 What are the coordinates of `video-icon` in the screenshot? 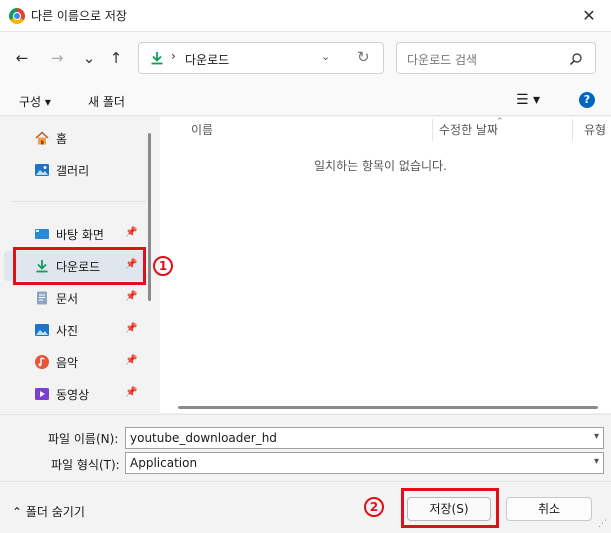 It's located at (42, 394).